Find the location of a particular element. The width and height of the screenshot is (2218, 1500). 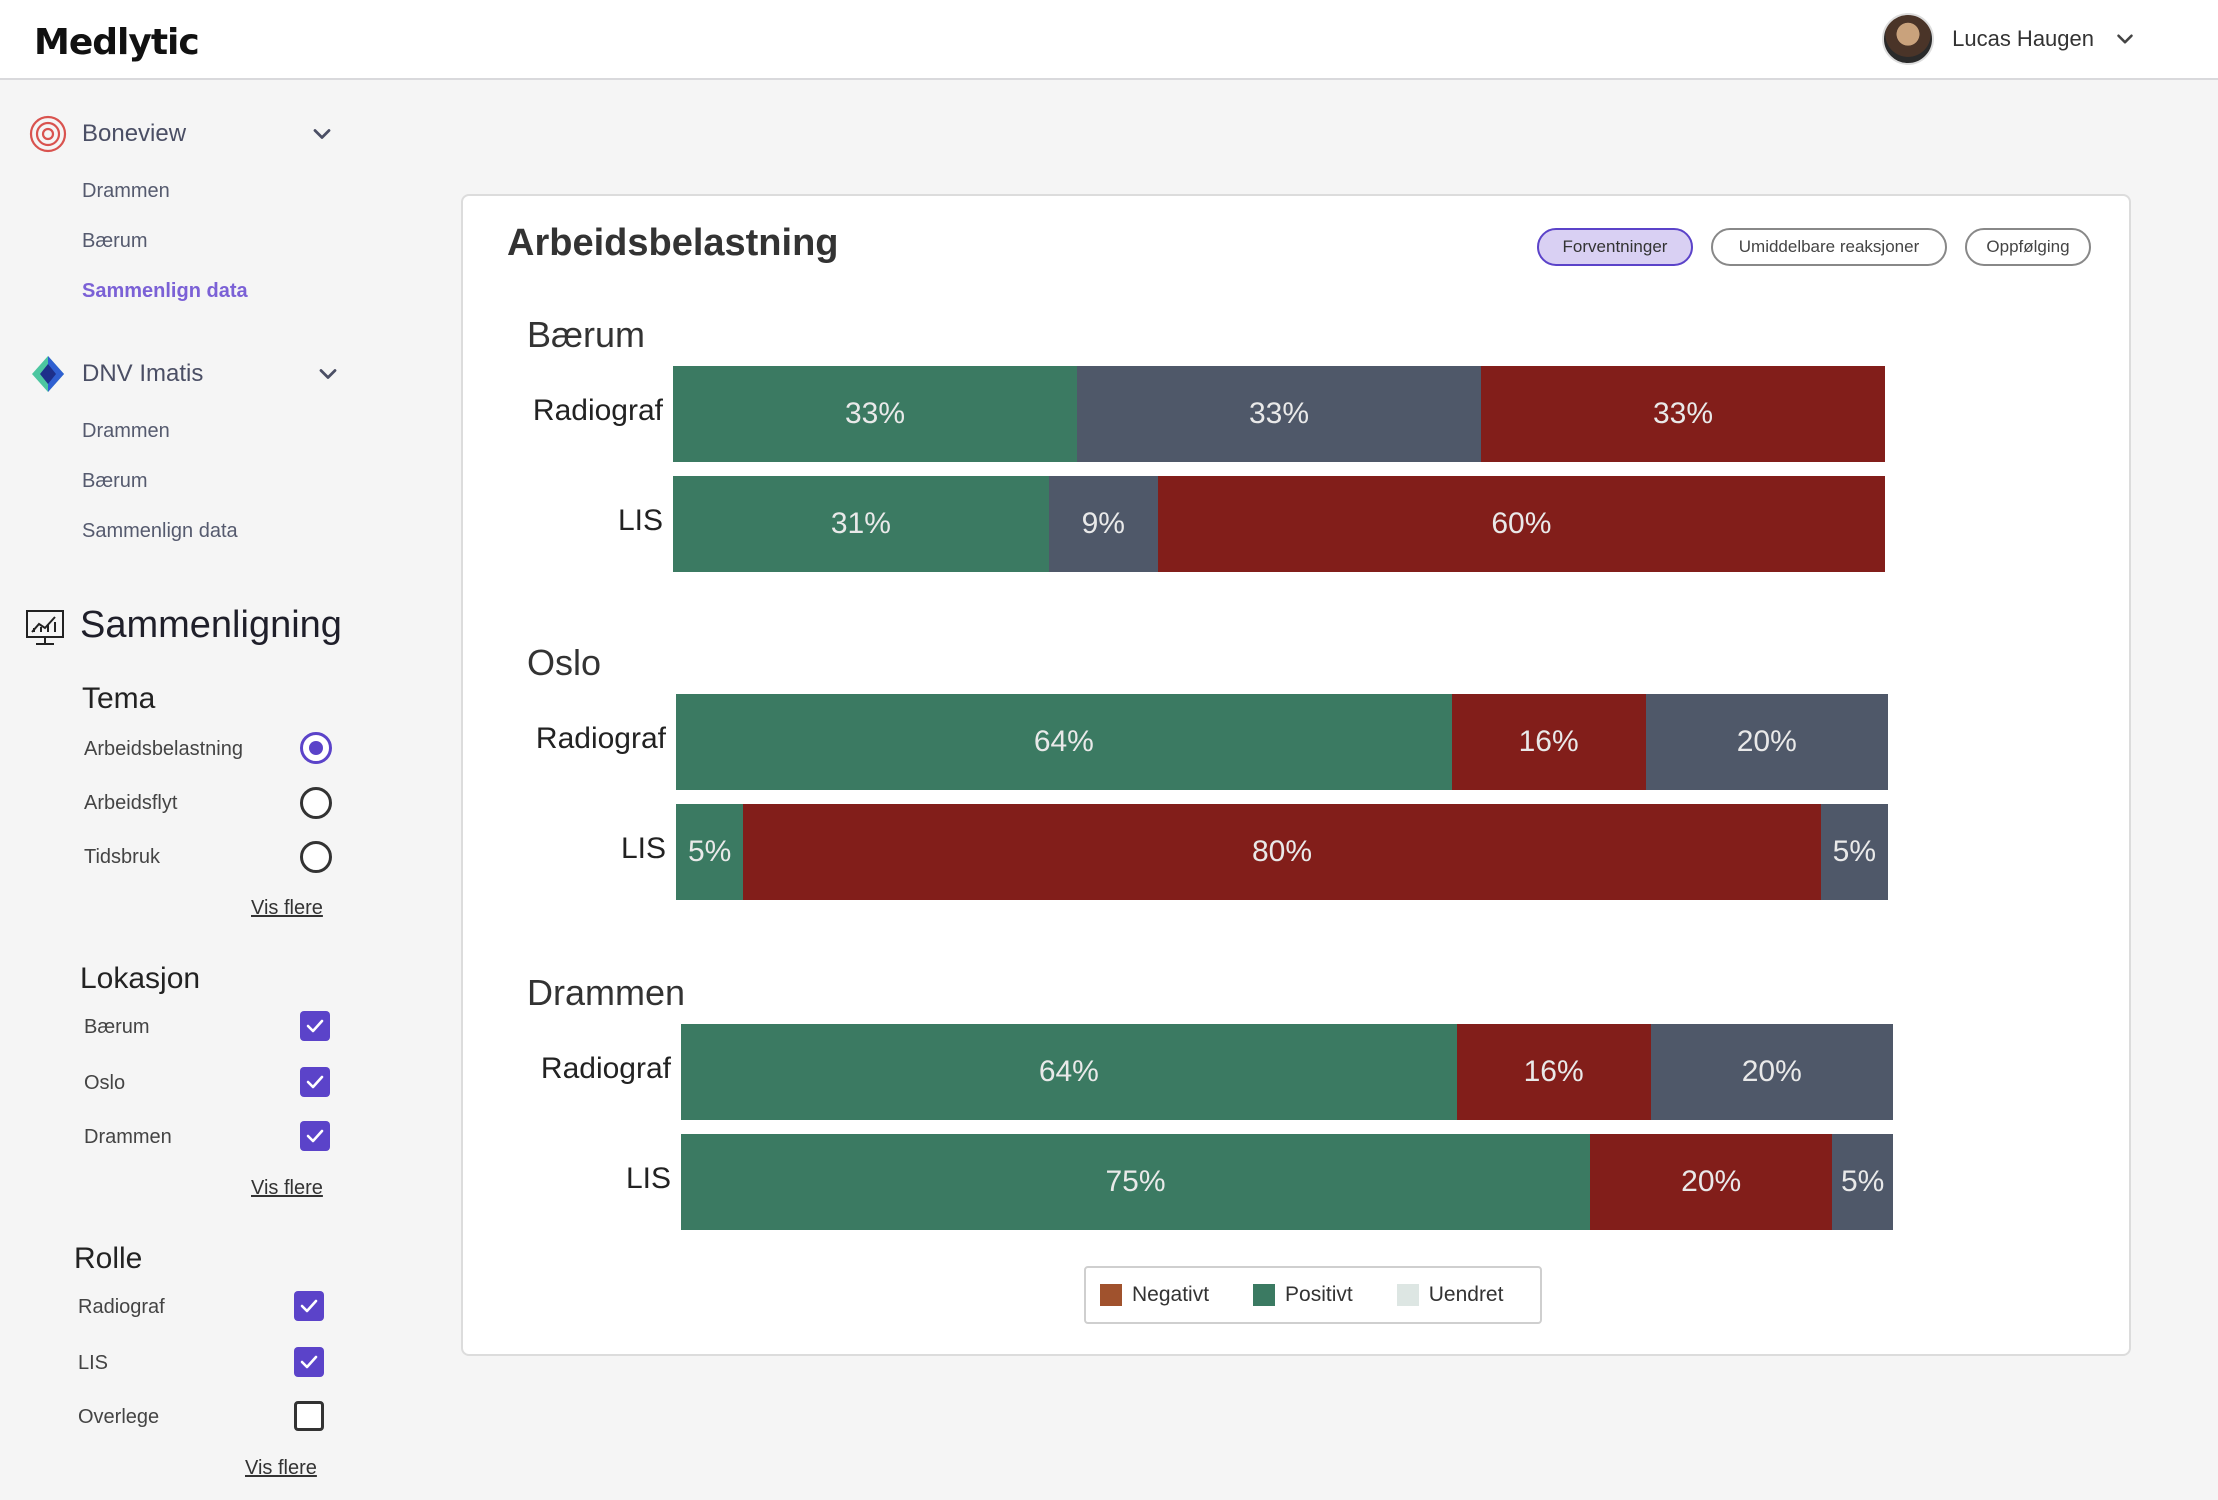

stacked-bar: 5% 80% 5% is located at coordinates (1282, 852).